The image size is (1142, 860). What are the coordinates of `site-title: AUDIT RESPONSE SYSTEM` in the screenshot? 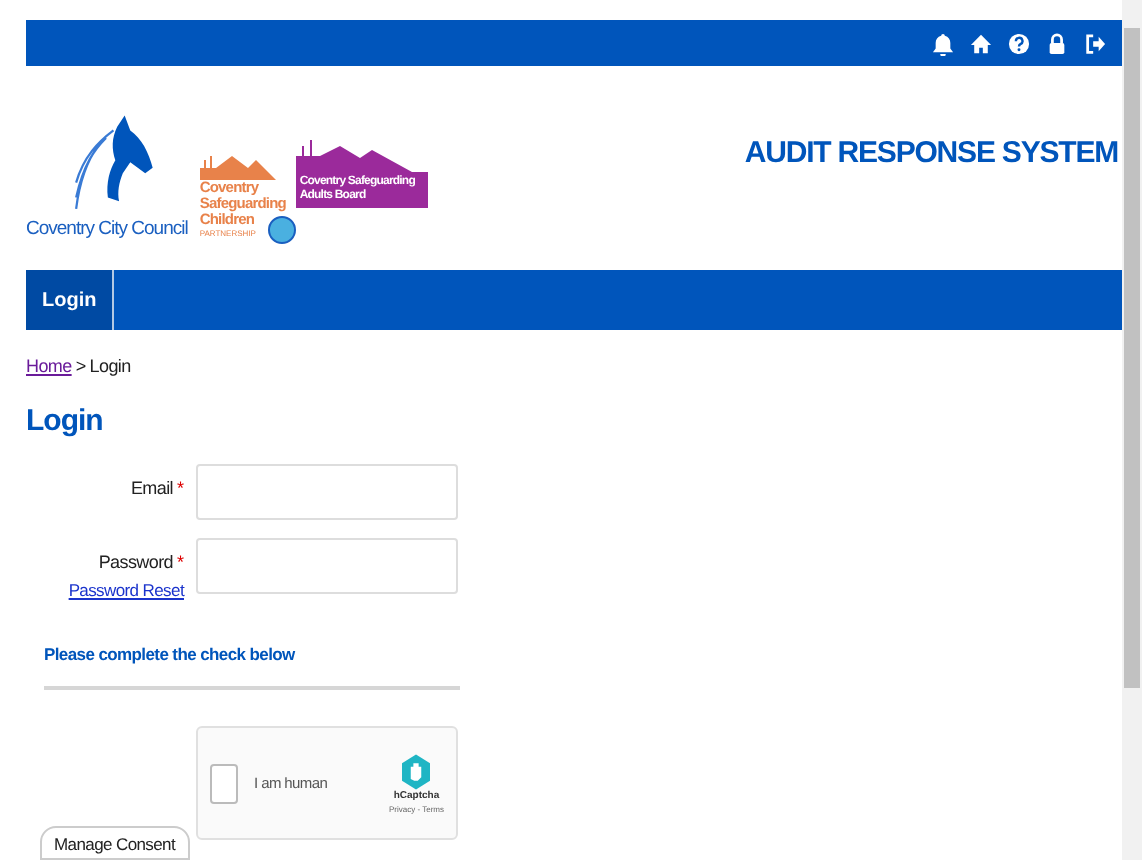 It's located at (931, 153).